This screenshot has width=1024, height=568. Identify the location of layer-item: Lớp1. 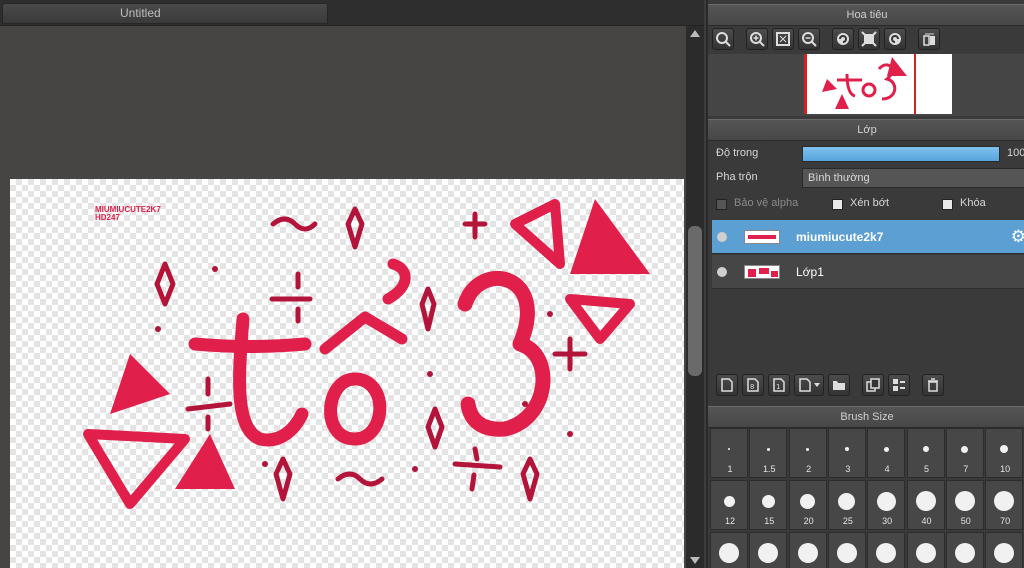
(868, 272).